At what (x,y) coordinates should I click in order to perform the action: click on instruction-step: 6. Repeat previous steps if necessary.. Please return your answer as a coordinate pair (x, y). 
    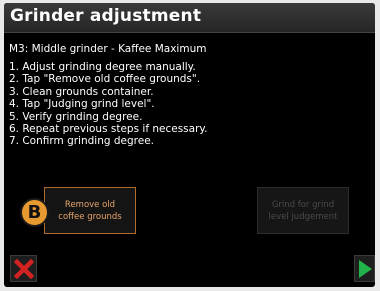
    Looking at the image, I should click on (108, 129).